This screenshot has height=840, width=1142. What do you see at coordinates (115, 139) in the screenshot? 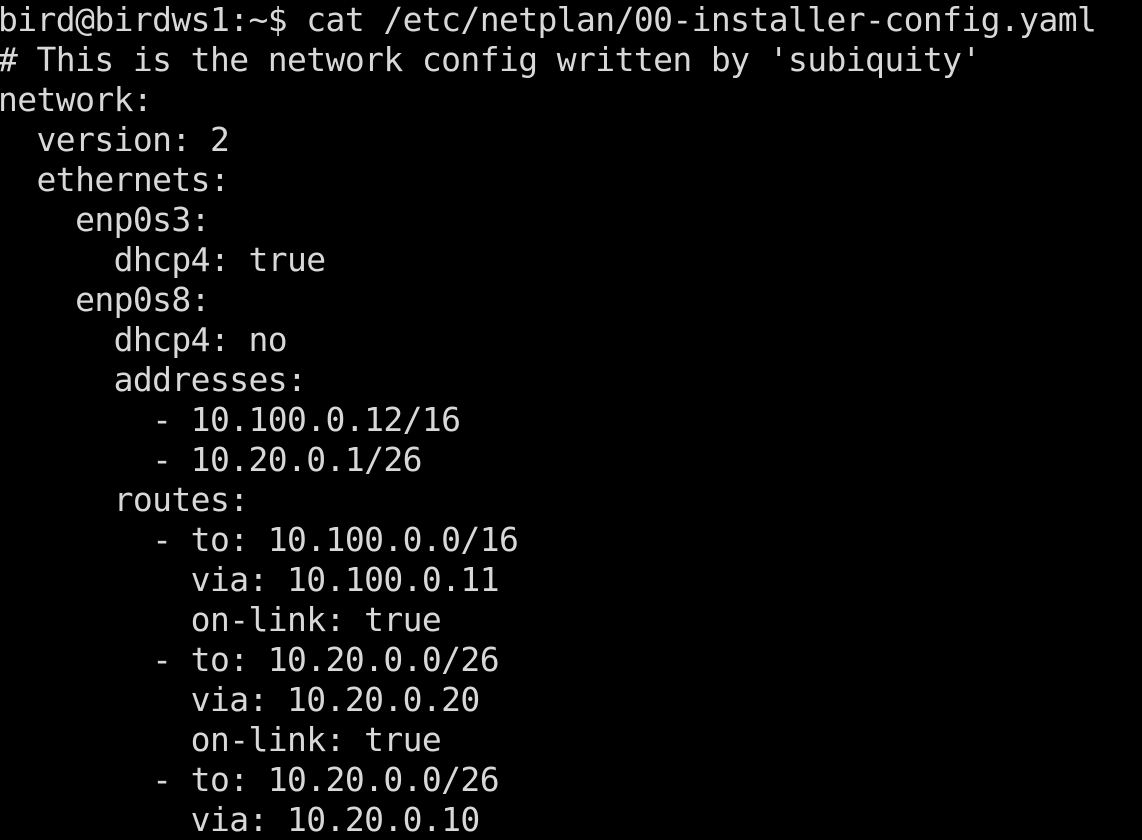
I see `yaml-line-version: version: 2` at bounding box center [115, 139].